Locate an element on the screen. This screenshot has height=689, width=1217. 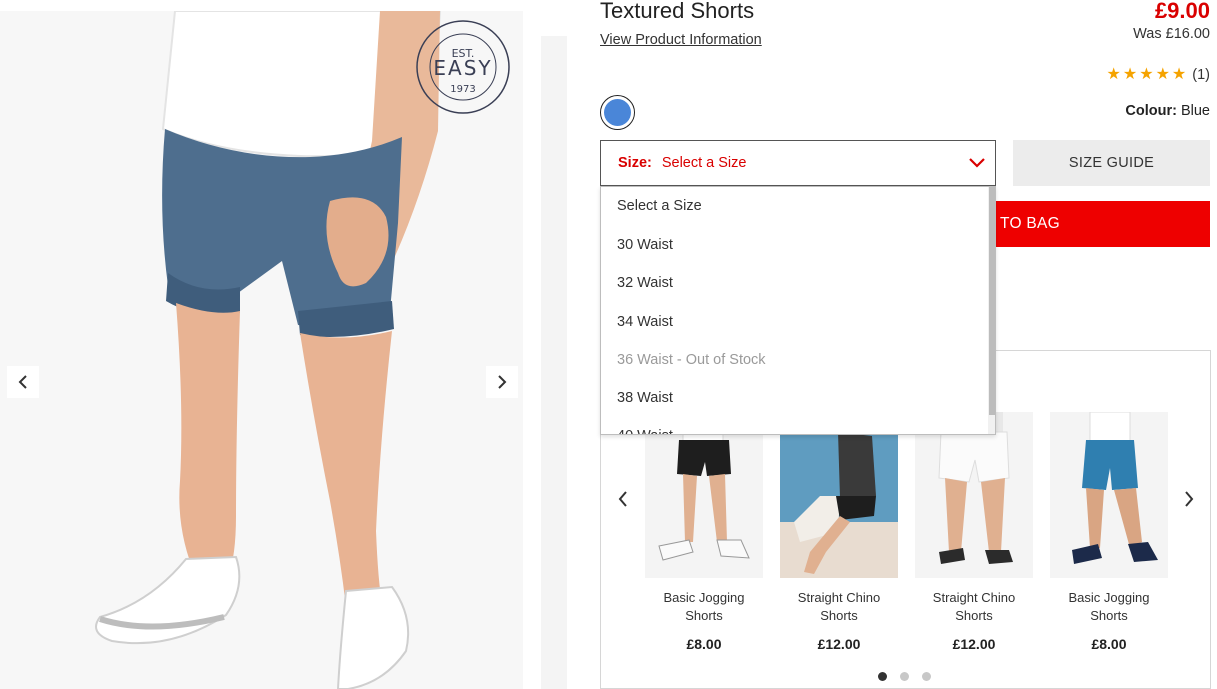
carousel-pagination is located at coordinates (904, 676).